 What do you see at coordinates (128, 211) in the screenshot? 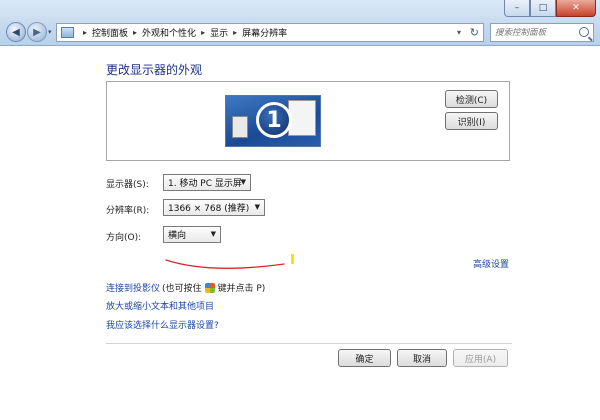
I see `resolution-label: 分辨率(R):` at bounding box center [128, 211].